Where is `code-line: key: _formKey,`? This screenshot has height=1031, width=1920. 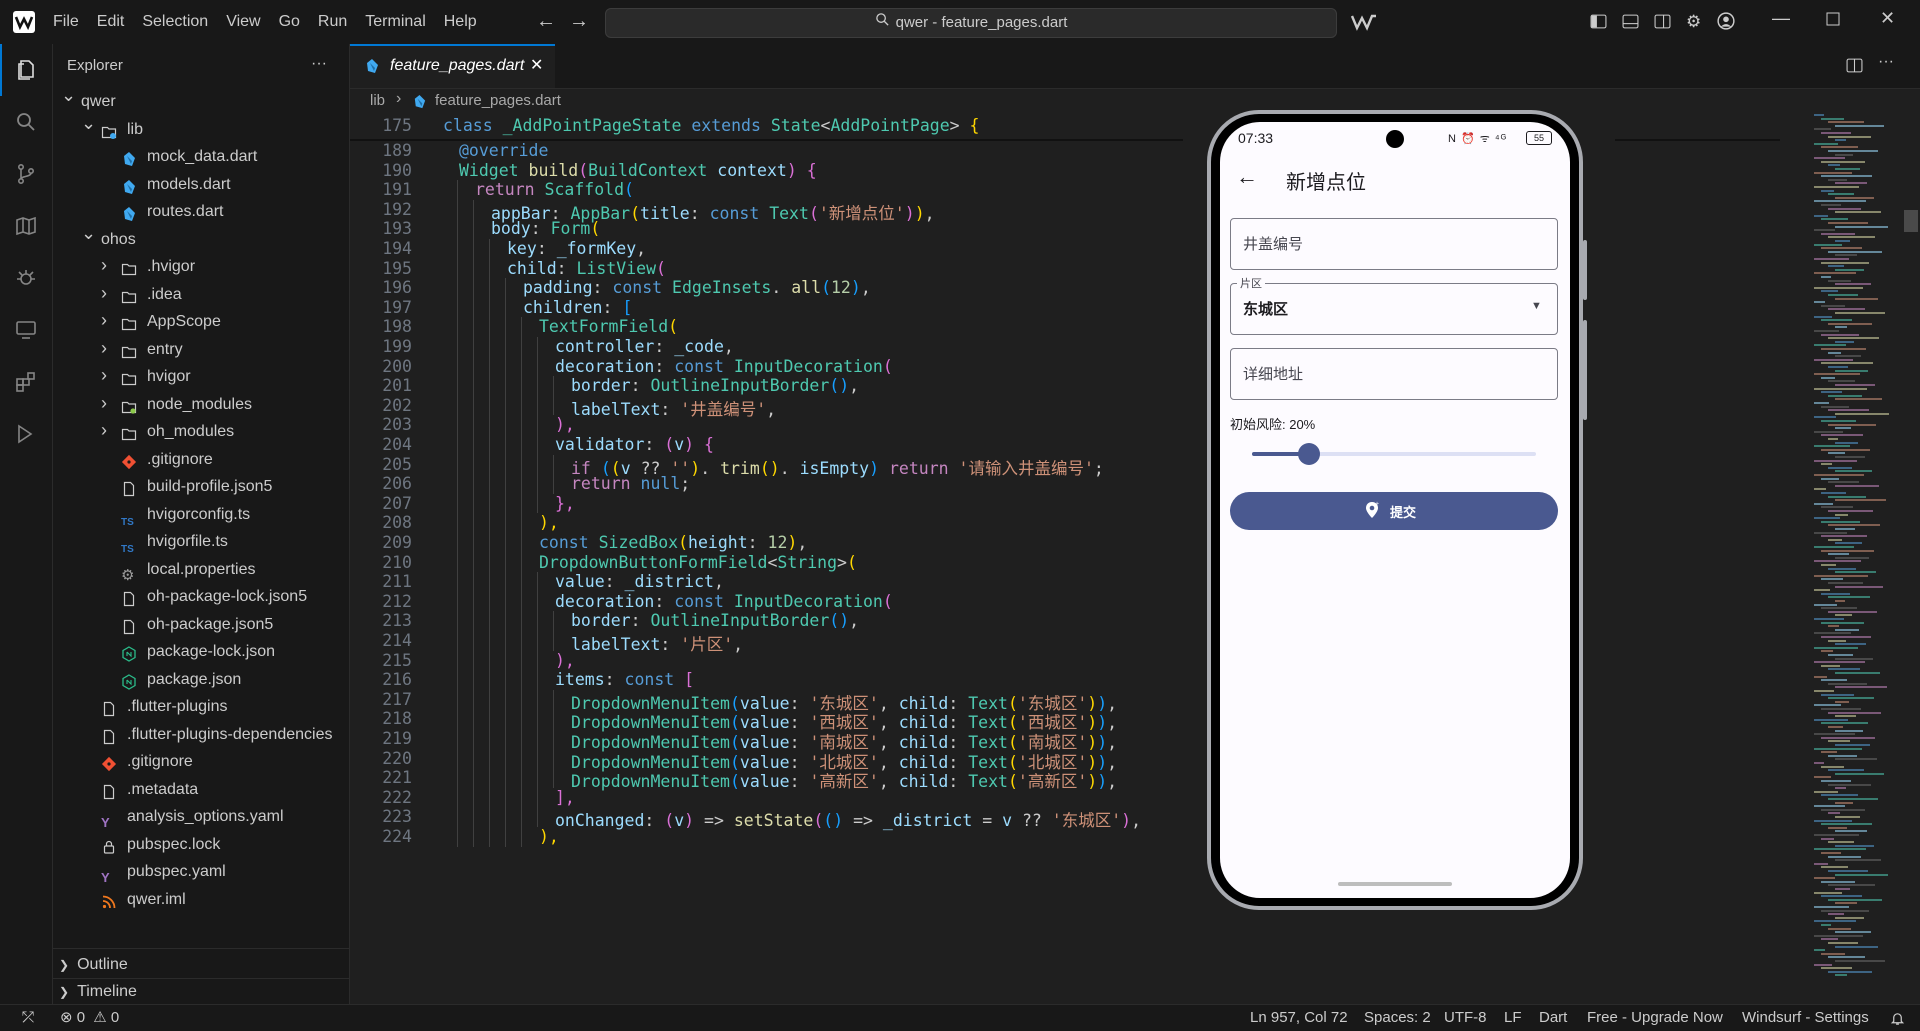 code-line: key: _formKey, is located at coordinates (576, 248).